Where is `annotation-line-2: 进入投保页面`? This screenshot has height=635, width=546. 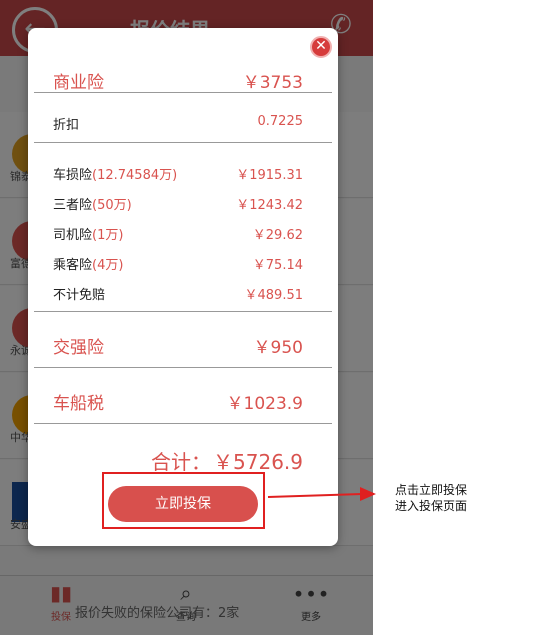
annotation-line-2: 进入投保页面 is located at coordinates (431, 506).